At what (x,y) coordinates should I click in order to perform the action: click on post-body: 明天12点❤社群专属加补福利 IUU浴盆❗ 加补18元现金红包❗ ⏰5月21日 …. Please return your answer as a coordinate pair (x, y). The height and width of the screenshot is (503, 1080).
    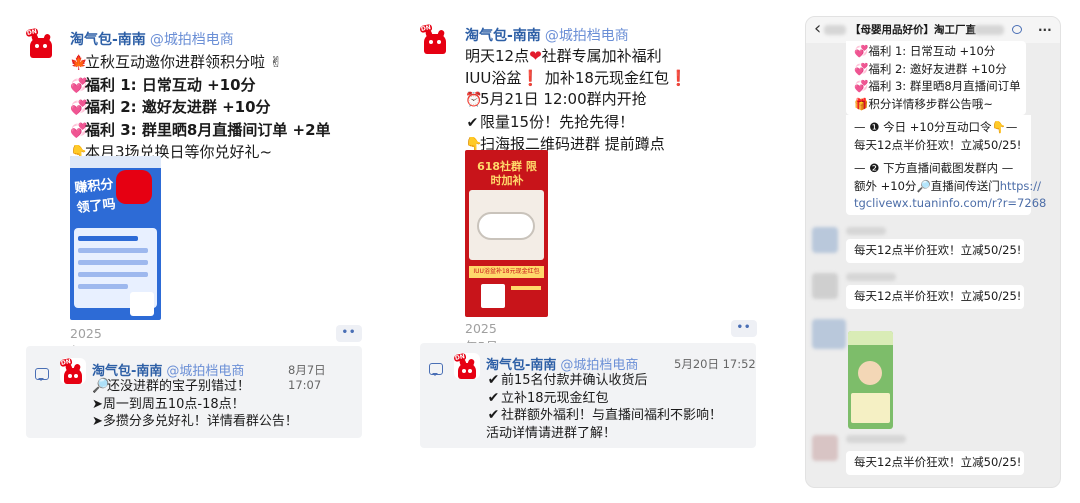
    Looking at the image, I should click on (576, 101).